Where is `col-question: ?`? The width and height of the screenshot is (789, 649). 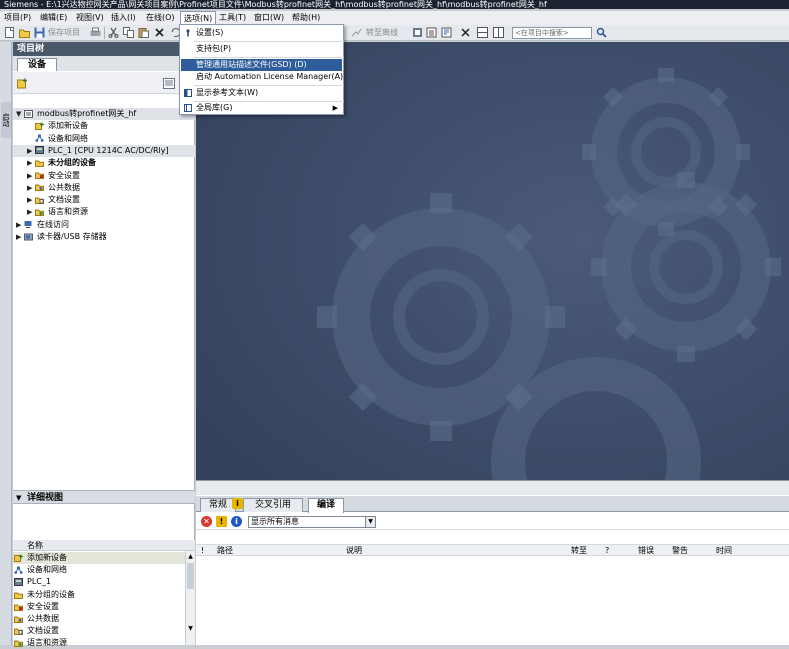
col-question: ? is located at coordinates (607, 550).